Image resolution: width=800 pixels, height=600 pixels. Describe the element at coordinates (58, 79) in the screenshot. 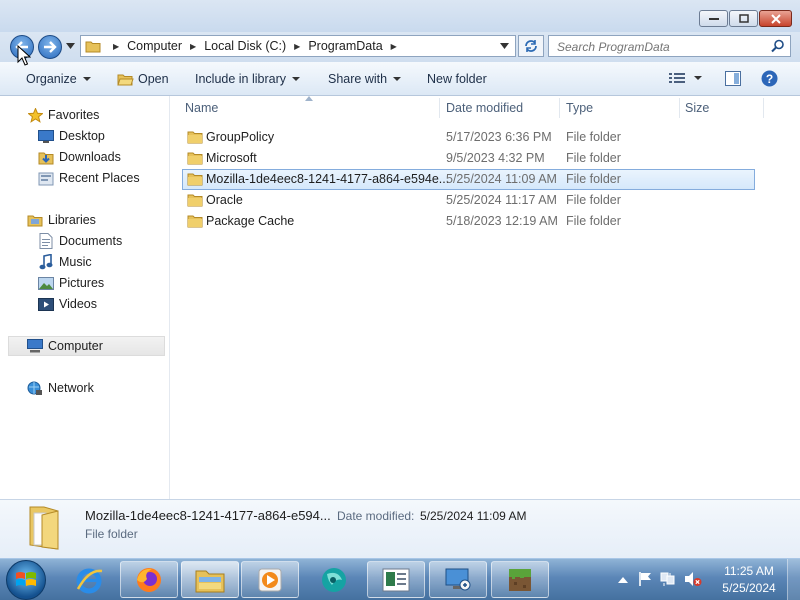

I see `organize-menu: Organize` at that location.